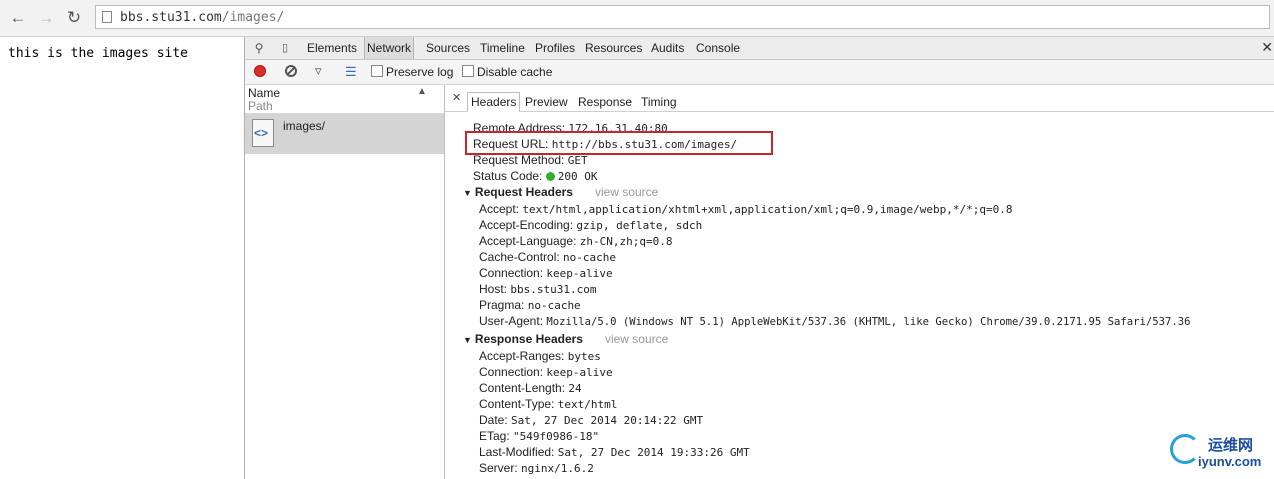  What do you see at coordinates (537, 289) in the screenshot?
I see `header-line: Host: bbs.stu31.com` at bounding box center [537, 289].